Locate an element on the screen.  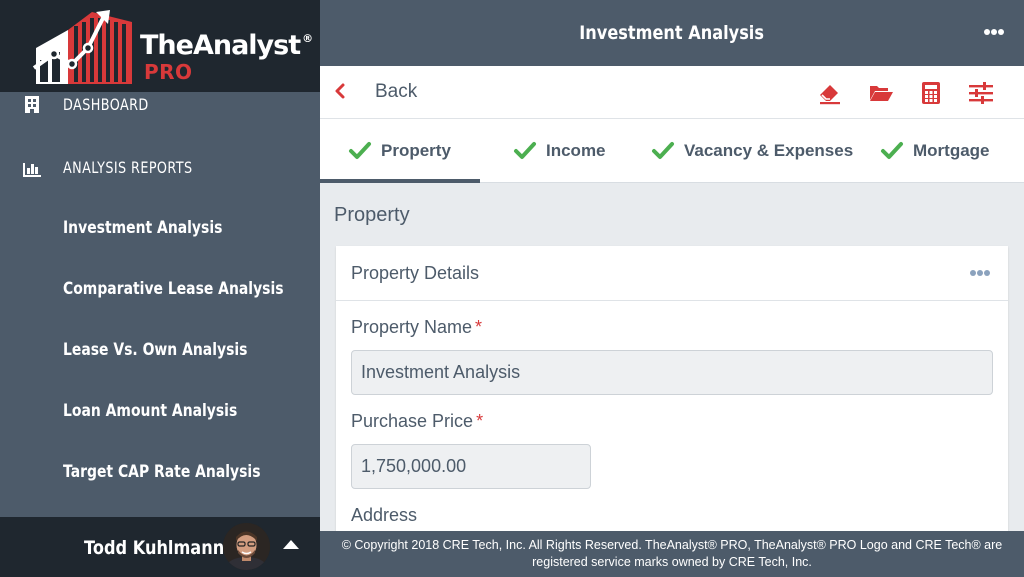
sidebar-item-loan-amount-analysis: Loan Amount Analysis is located at coordinates (150, 411).